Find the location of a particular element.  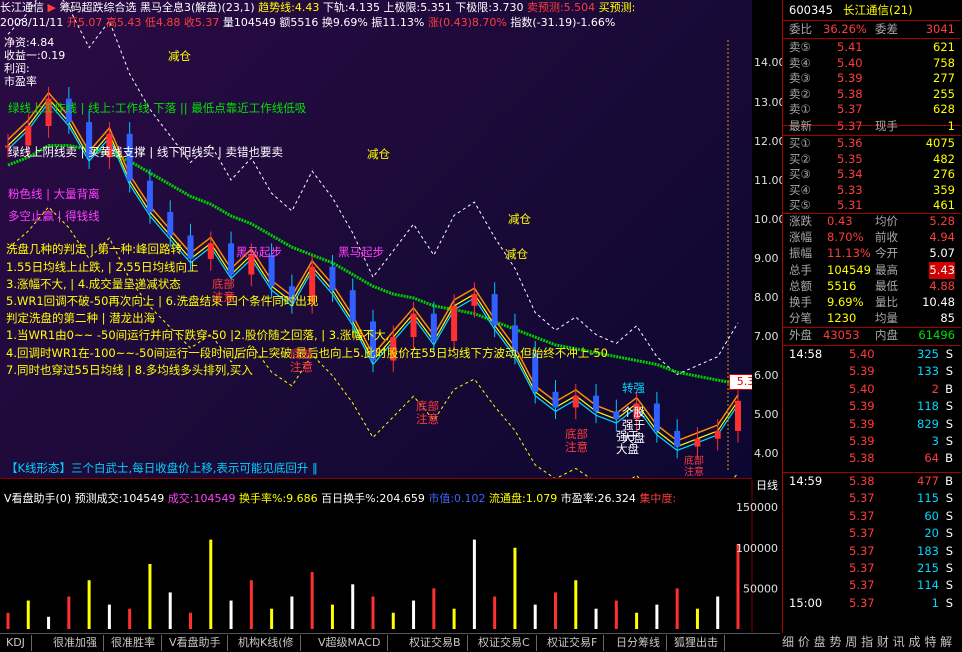

lower-limit-value: 下极限:3.730 is located at coordinates (489, 7).